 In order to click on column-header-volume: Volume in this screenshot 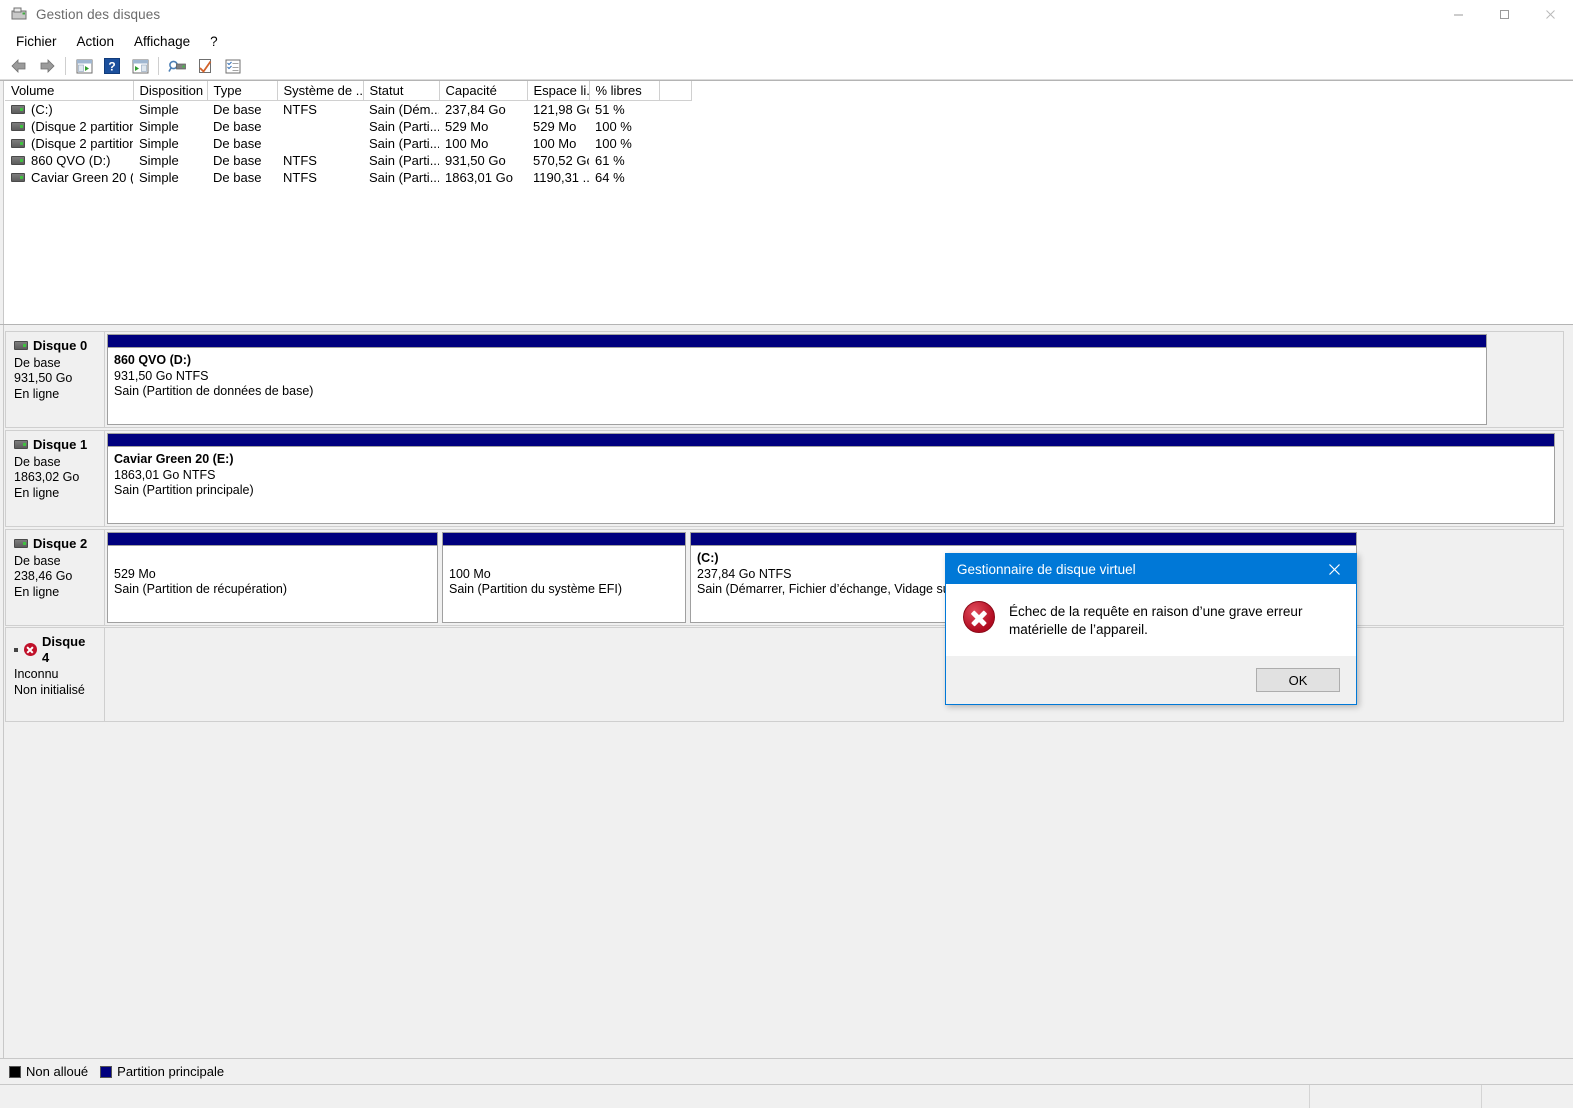, I will do `click(69, 91)`.